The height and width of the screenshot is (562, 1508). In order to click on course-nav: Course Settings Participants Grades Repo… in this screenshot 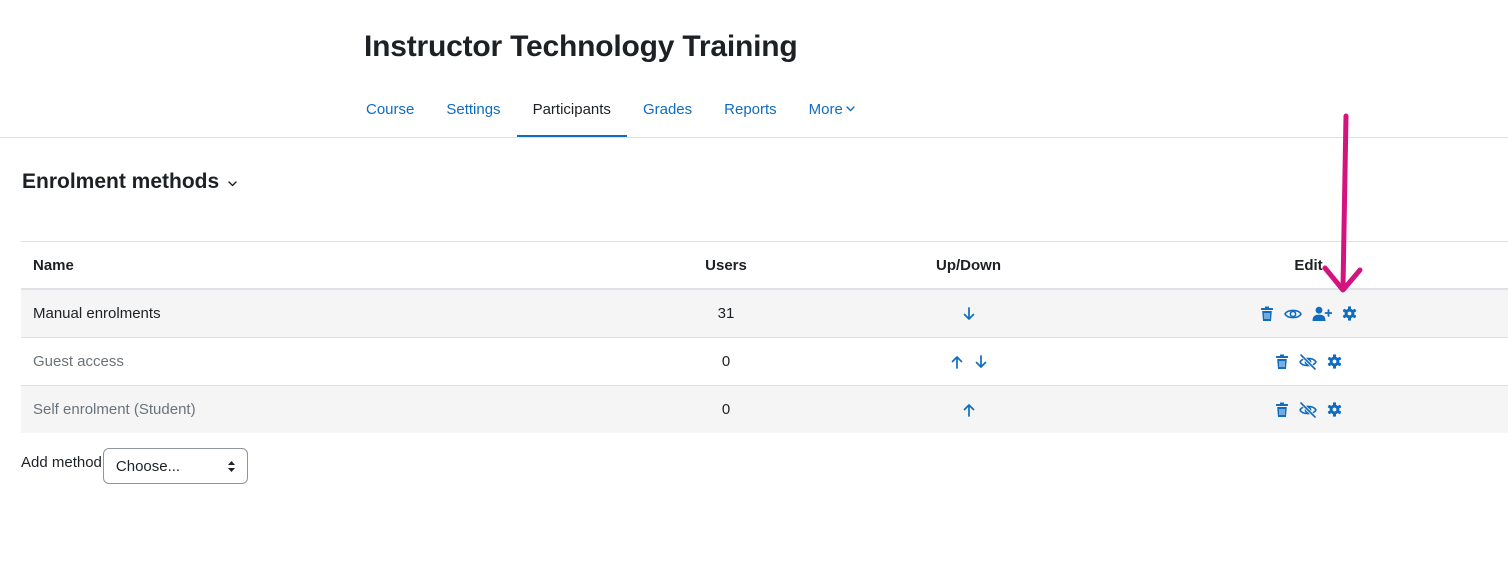, I will do `click(610, 109)`.